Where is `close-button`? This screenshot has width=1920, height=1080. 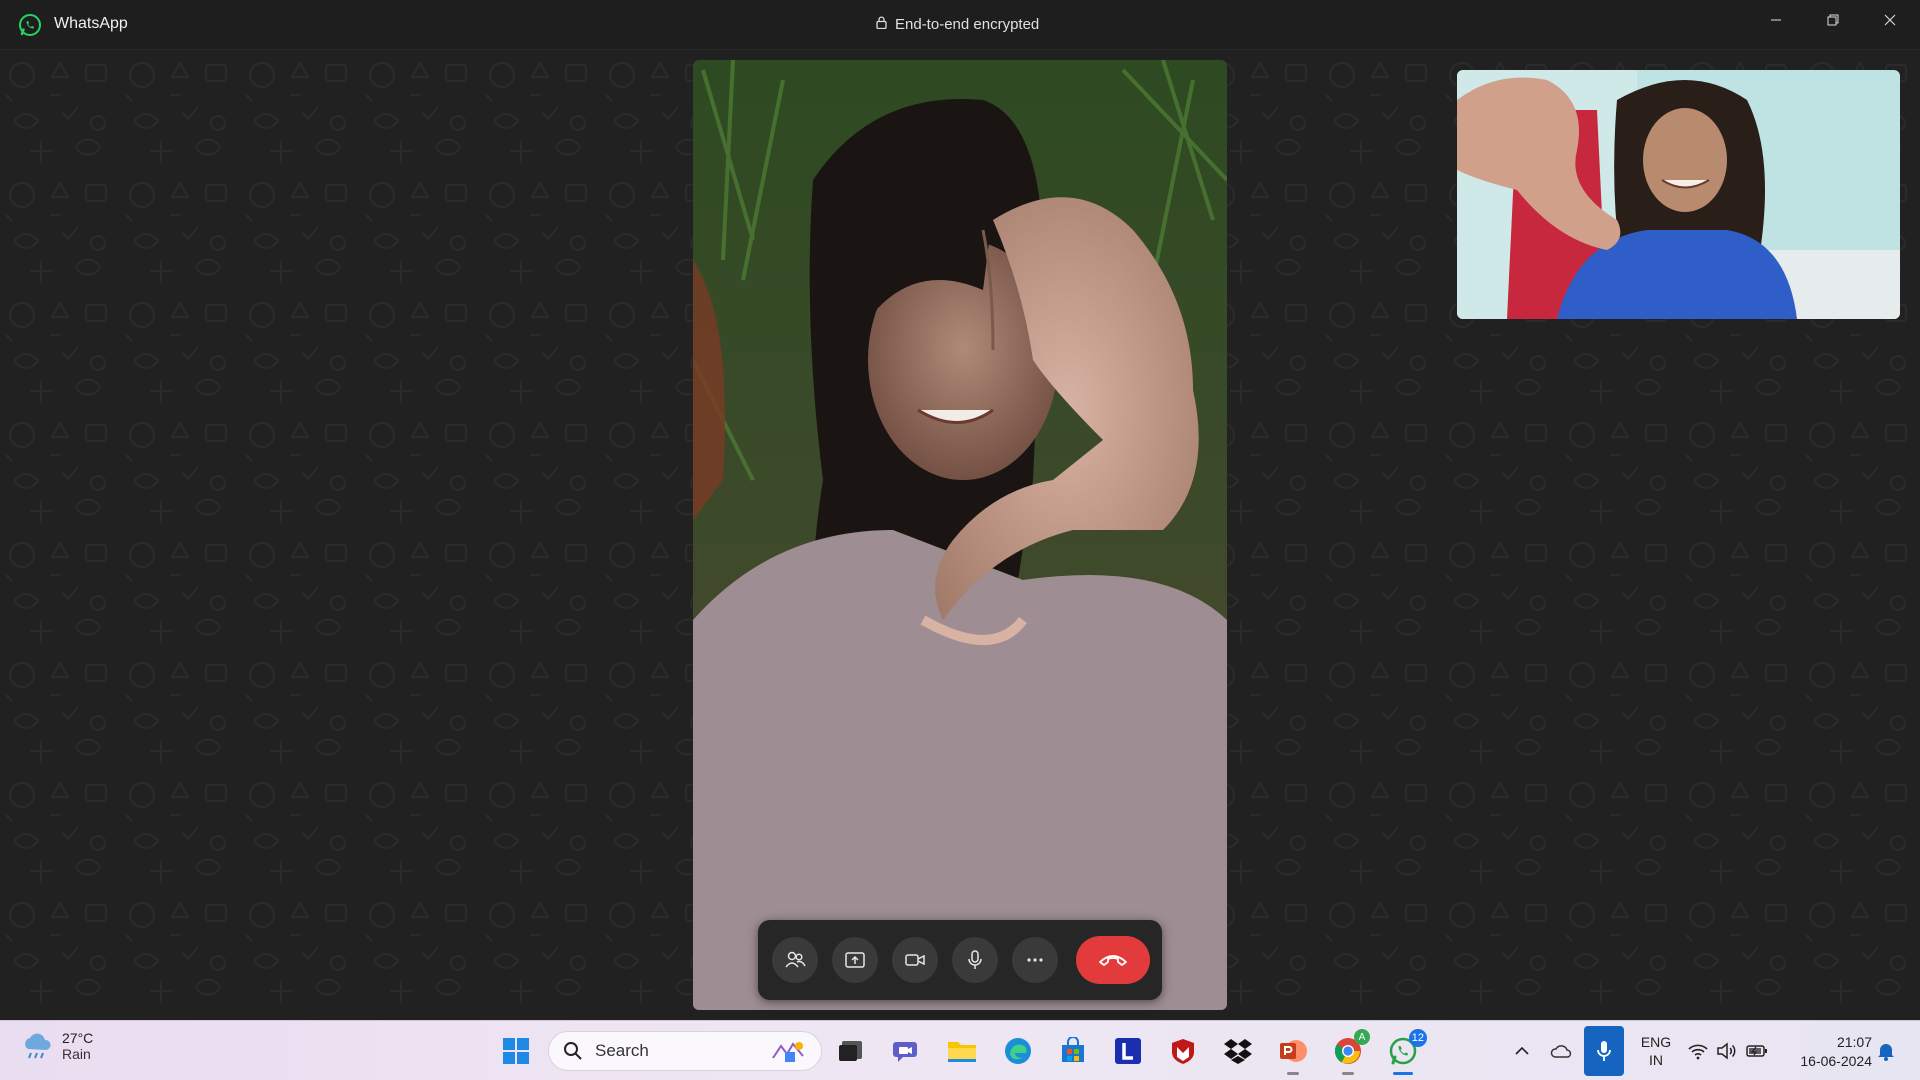
close-button is located at coordinates (1890, 20).